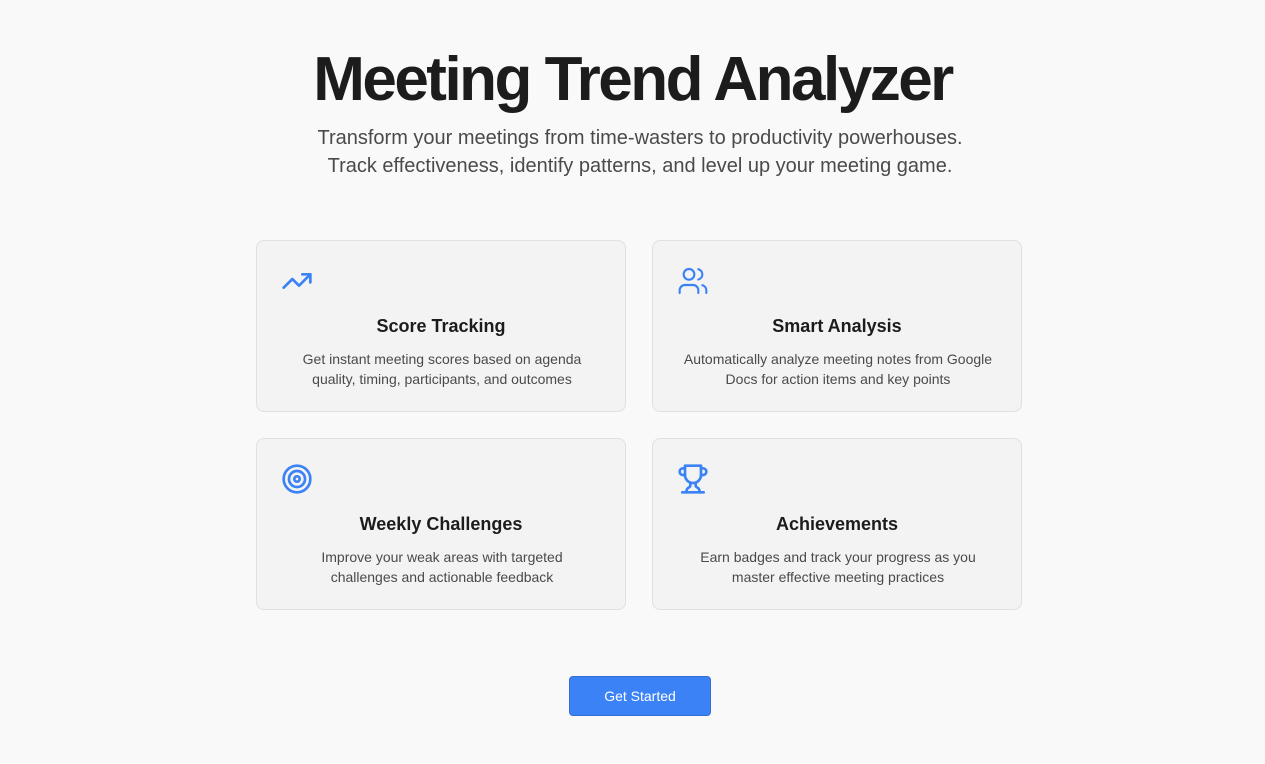  I want to click on page-title: Meeting Trend Analyzer, so click(633, 79).